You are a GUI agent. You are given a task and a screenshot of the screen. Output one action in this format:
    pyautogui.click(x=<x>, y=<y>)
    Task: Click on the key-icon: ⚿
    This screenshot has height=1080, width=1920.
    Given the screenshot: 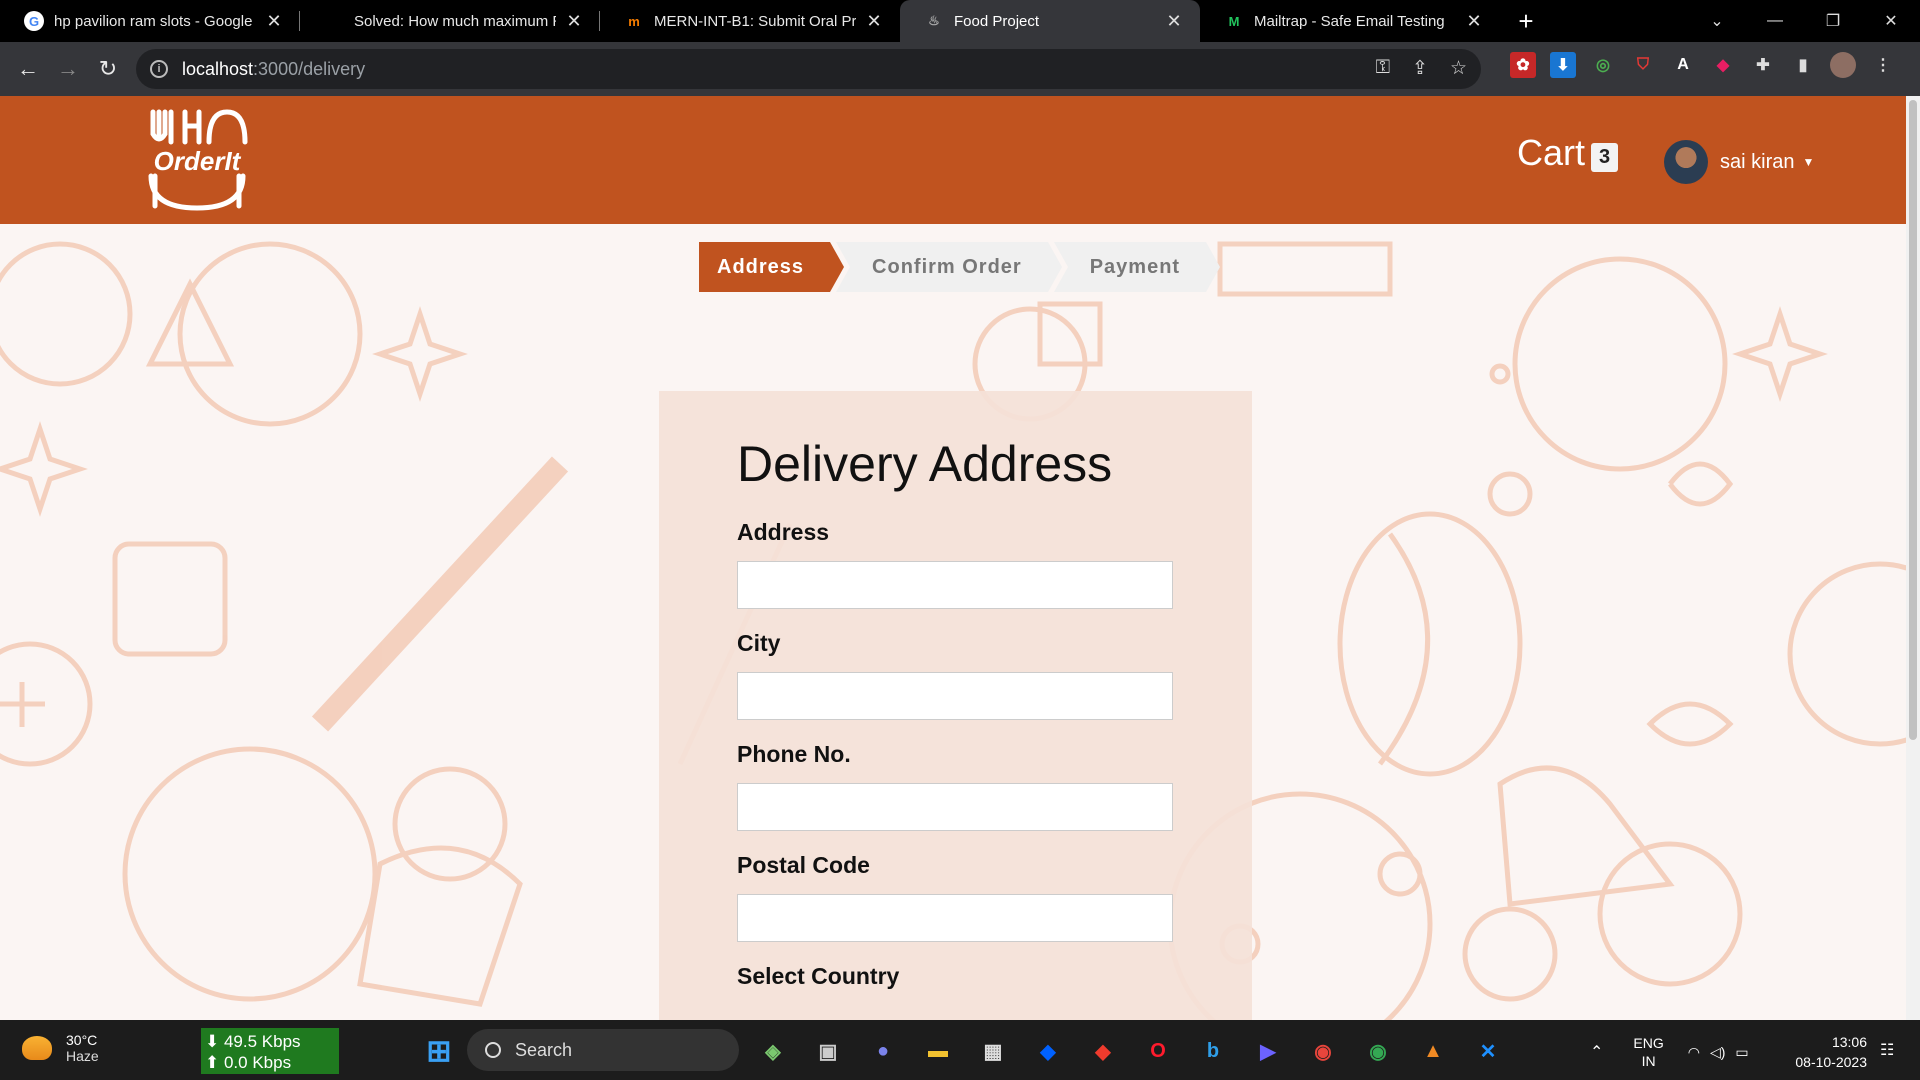 What is the action you would take?
    pyautogui.click(x=1383, y=68)
    